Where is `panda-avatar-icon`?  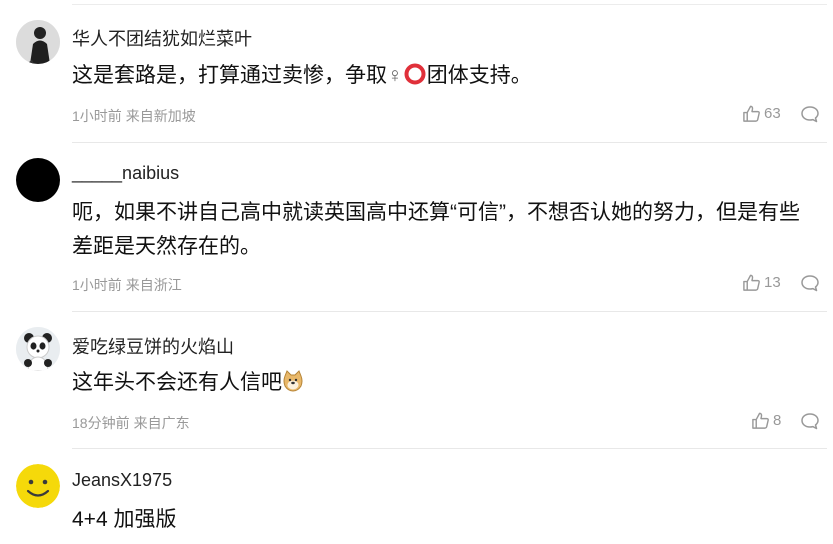
panda-avatar-icon is located at coordinates (38, 349).